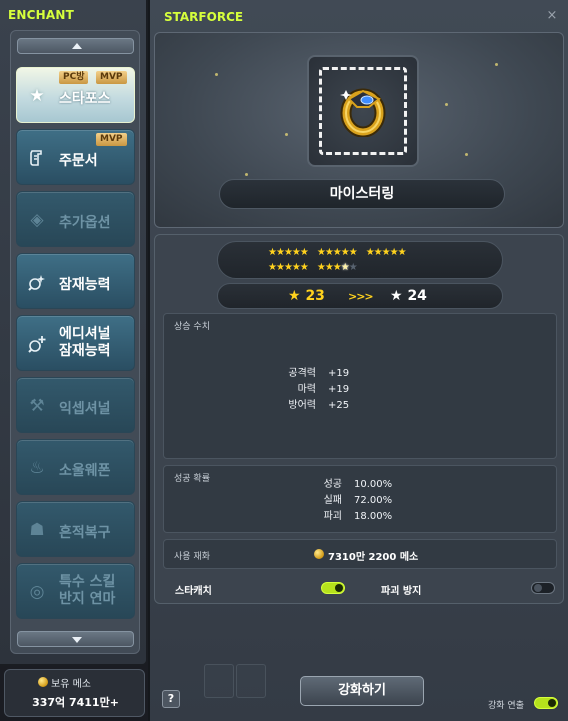 The height and width of the screenshot is (721, 568). Describe the element at coordinates (85, 471) in the screenshot. I see `menu-item-label: 소울웨폰` at that location.